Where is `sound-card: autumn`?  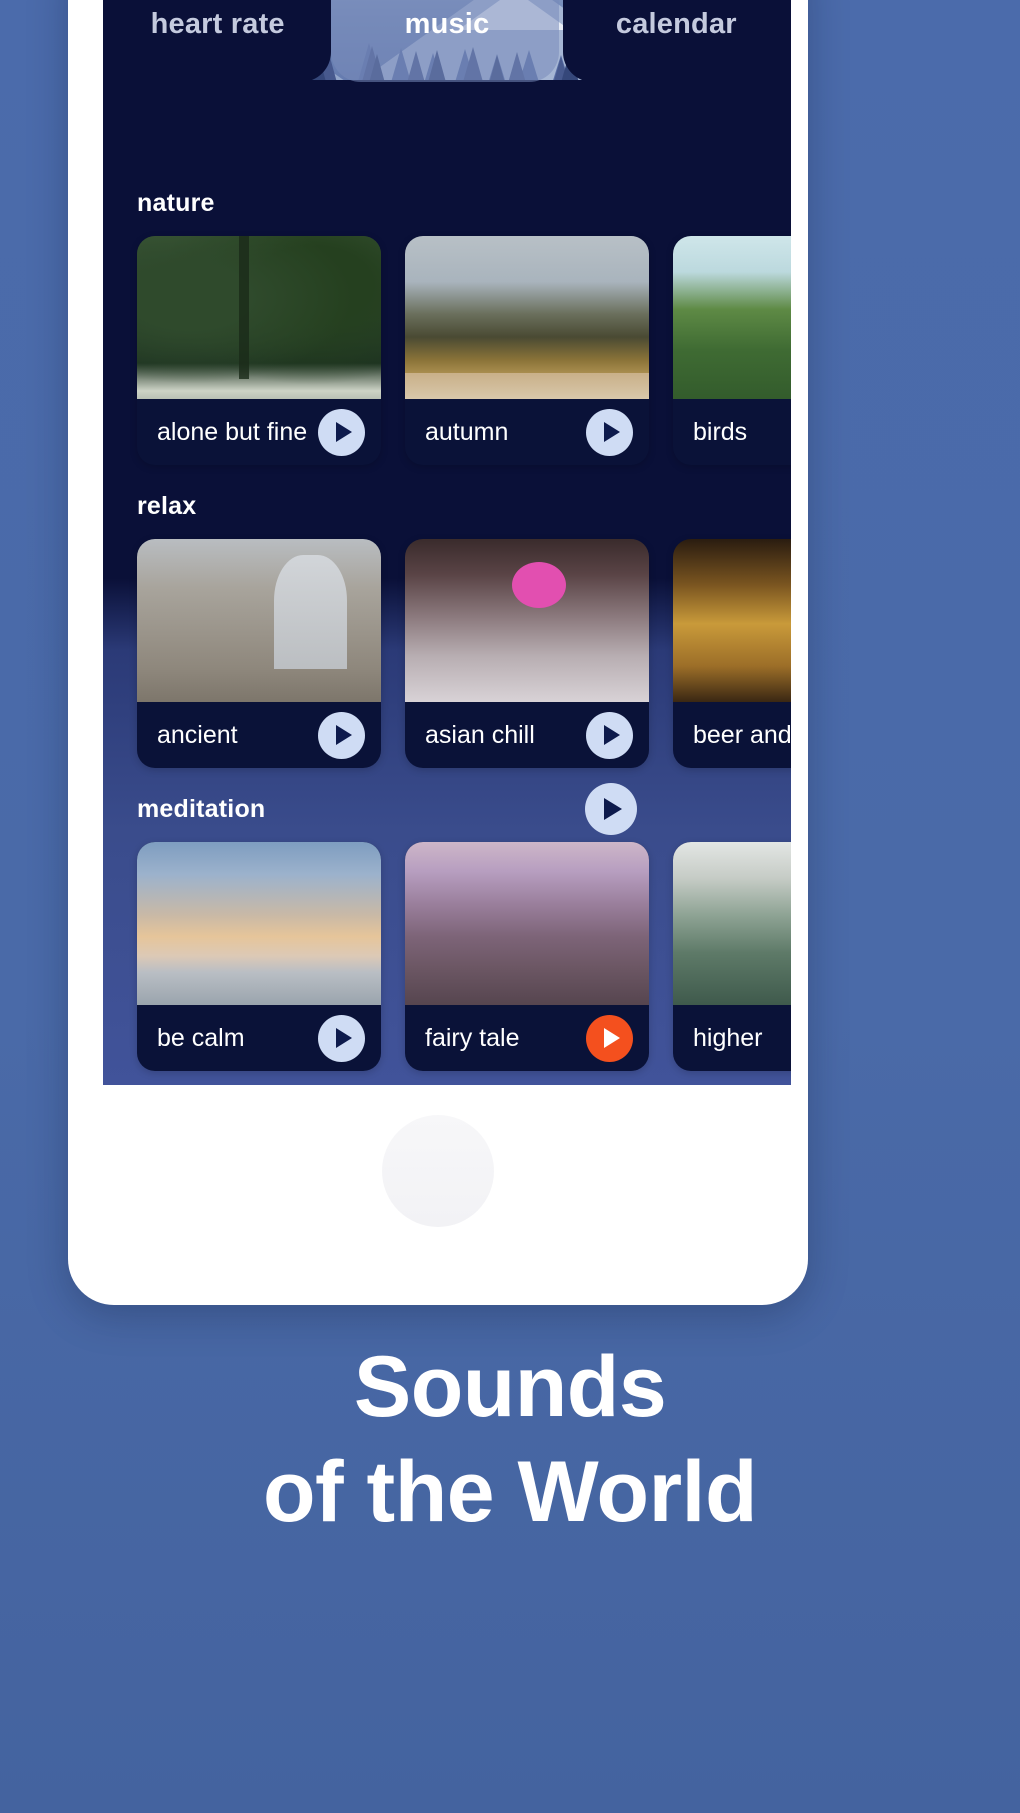
sound-card: autumn is located at coordinates (527, 350).